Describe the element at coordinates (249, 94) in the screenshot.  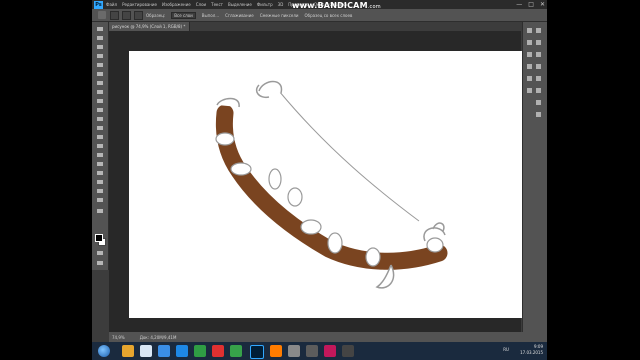
I see `bow-top-tip` at that location.